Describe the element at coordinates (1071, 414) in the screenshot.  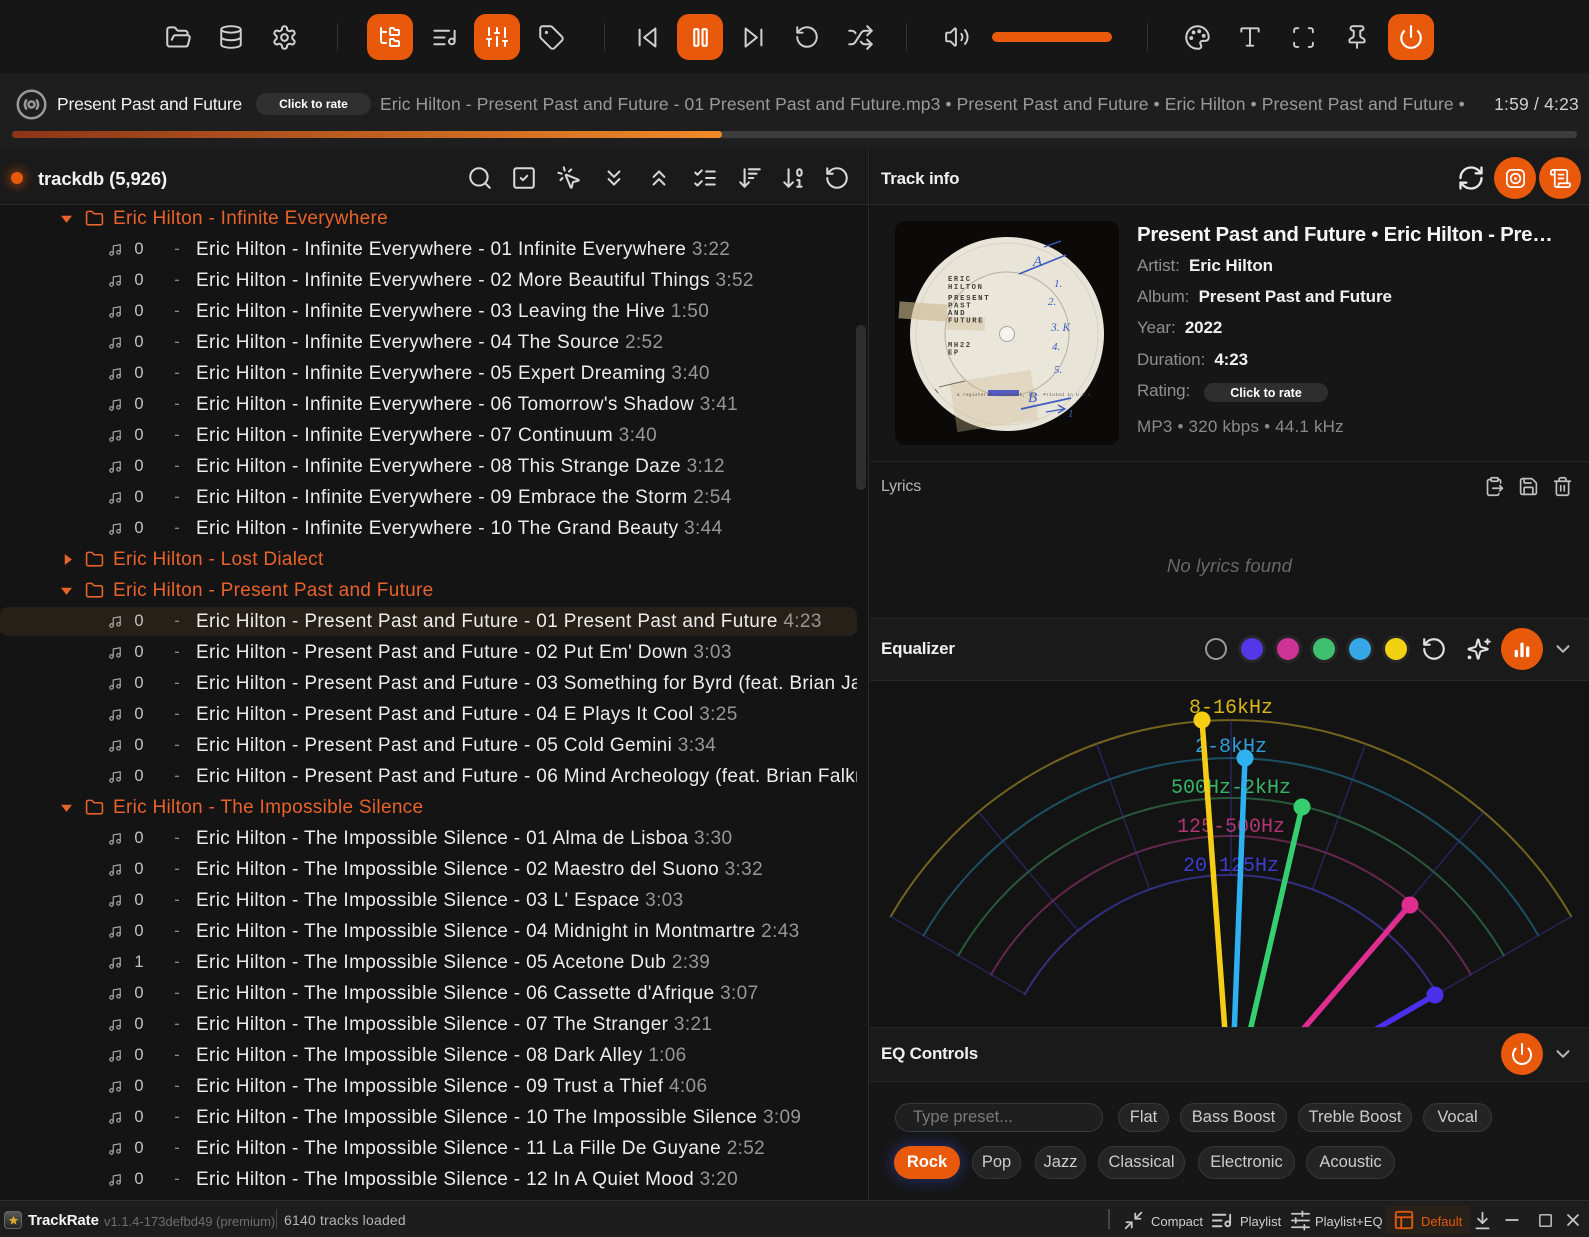
I see `svg-text: 1` at that location.